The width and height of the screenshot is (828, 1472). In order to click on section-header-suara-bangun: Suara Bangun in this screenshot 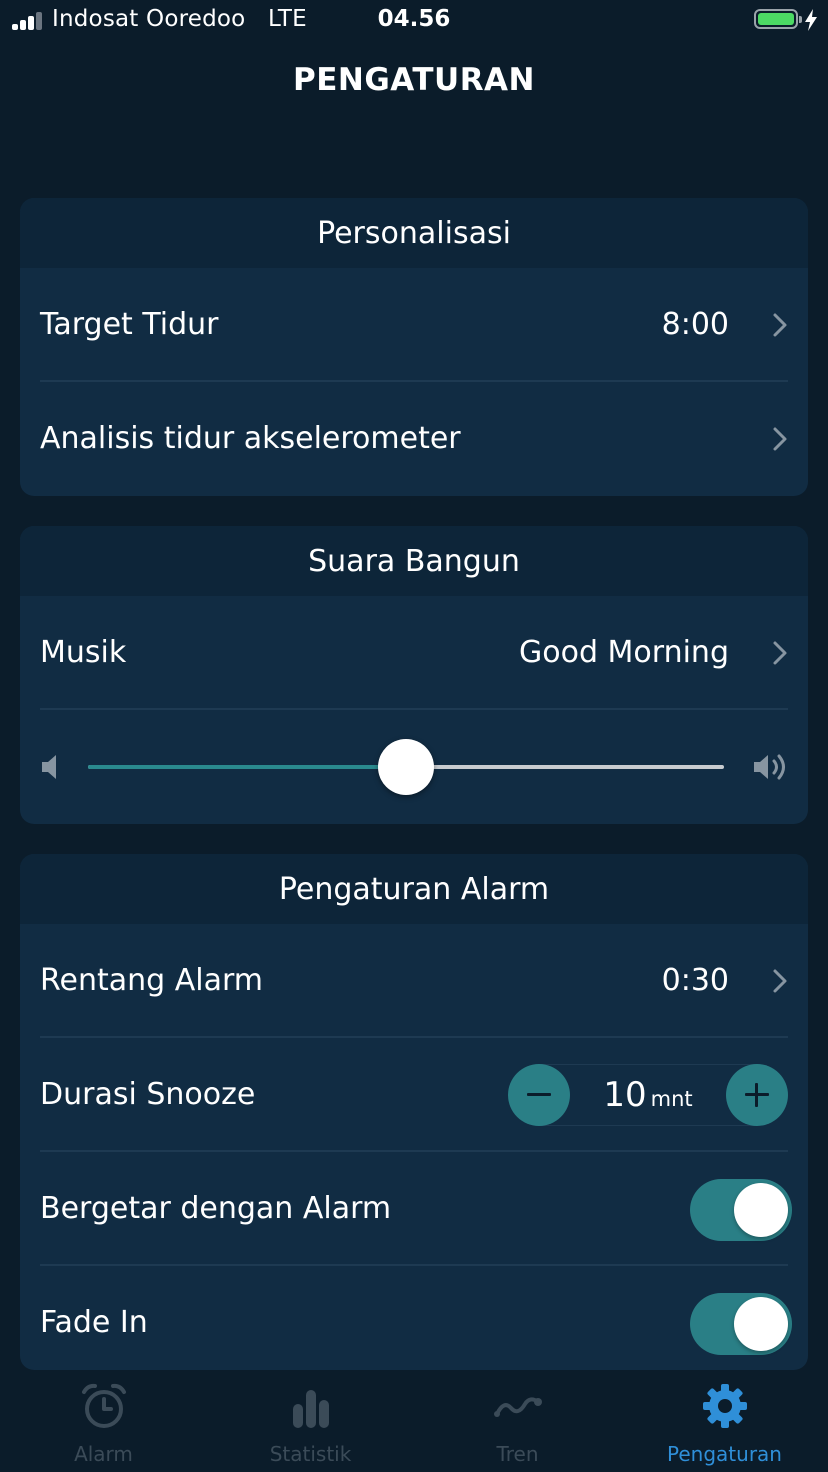, I will do `click(414, 561)`.